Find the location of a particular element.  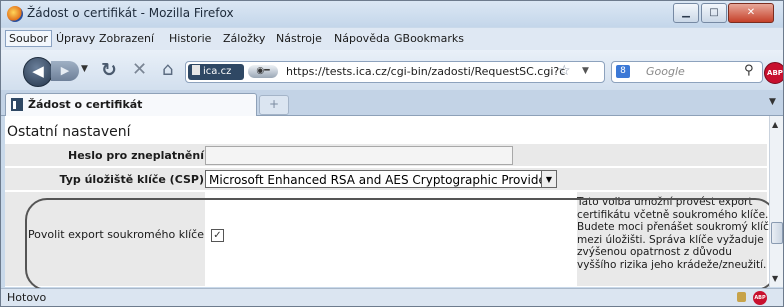

tab-label: Žádost o certifikát is located at coordinates (85, 104).